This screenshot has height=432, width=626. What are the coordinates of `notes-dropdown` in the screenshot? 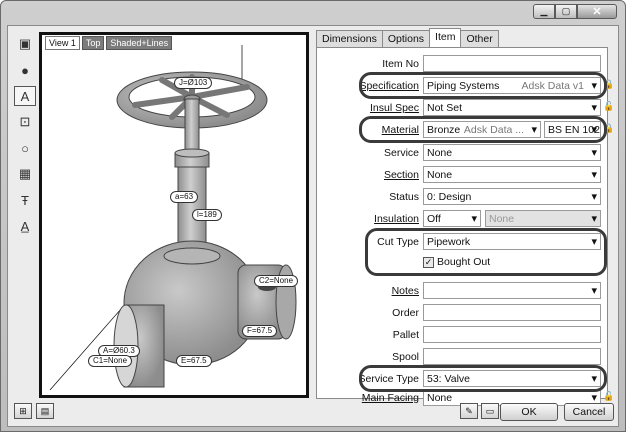 It's located at (512, 290).